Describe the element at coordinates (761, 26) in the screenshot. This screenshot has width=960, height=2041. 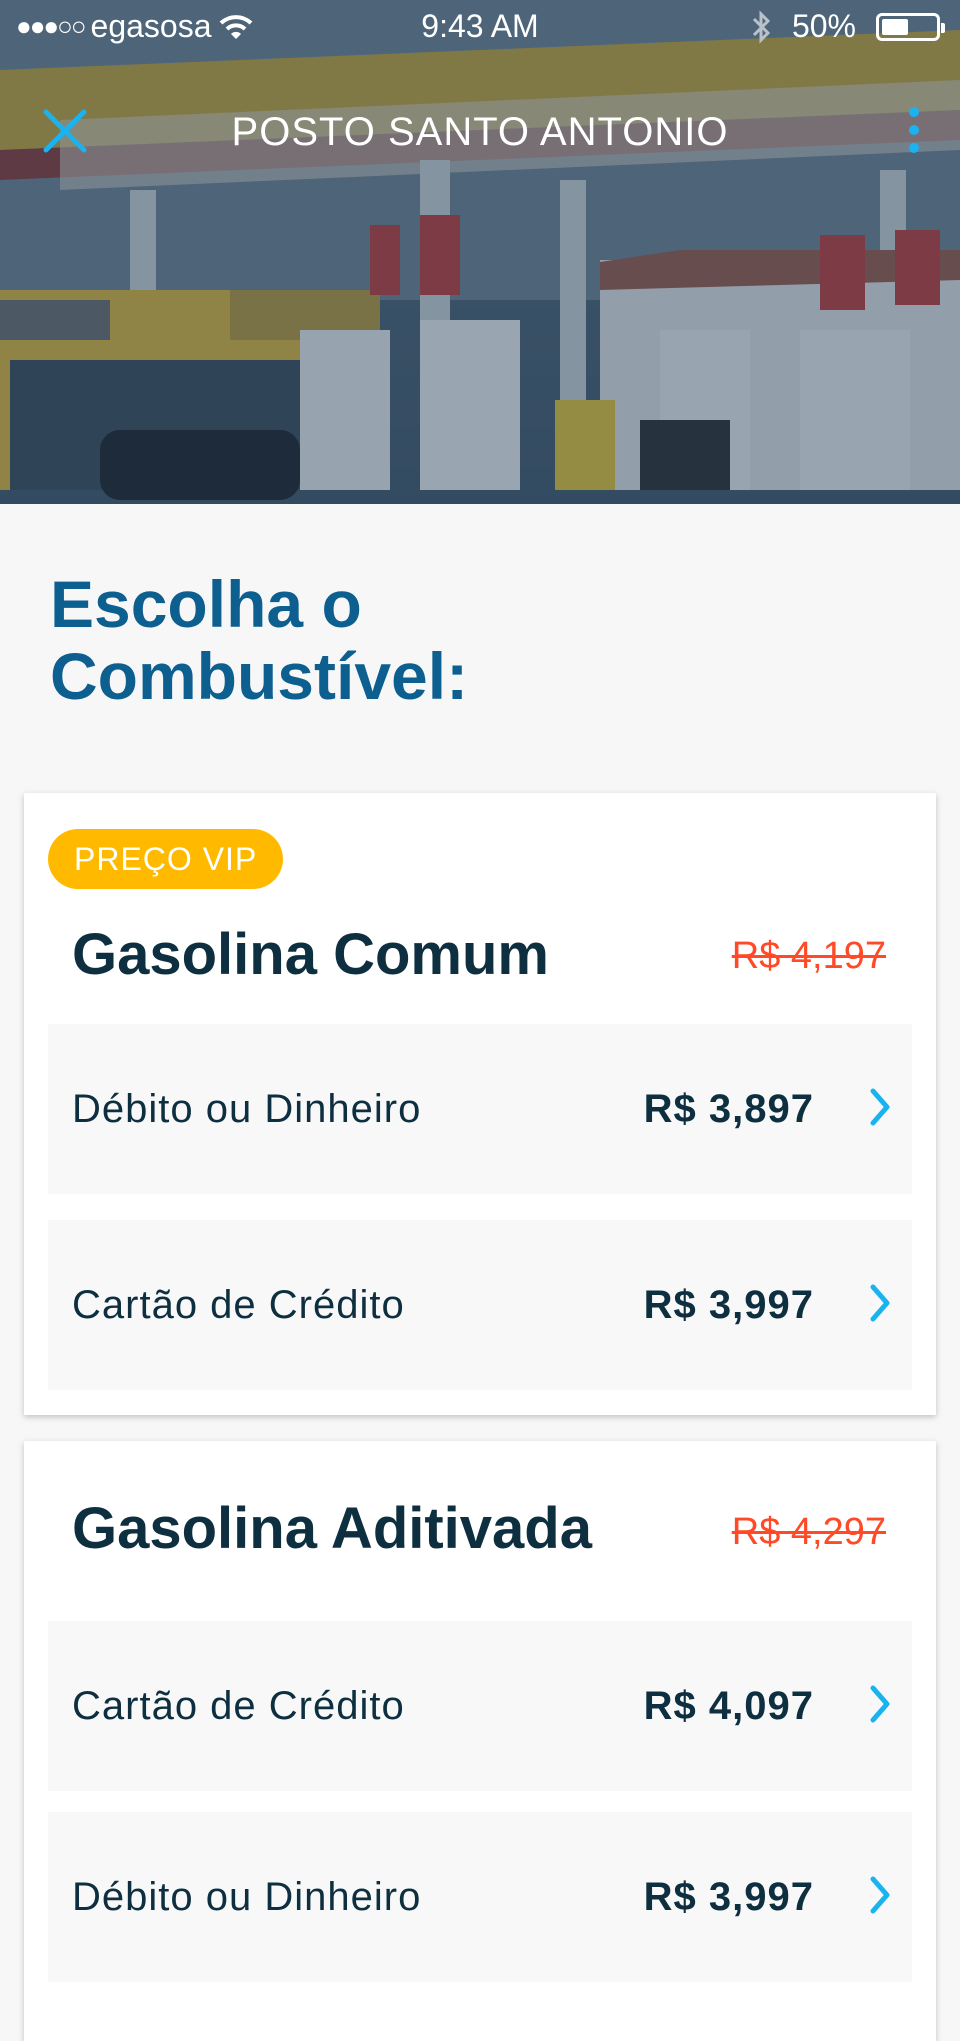
I see `bluetooth-icon` at that location.